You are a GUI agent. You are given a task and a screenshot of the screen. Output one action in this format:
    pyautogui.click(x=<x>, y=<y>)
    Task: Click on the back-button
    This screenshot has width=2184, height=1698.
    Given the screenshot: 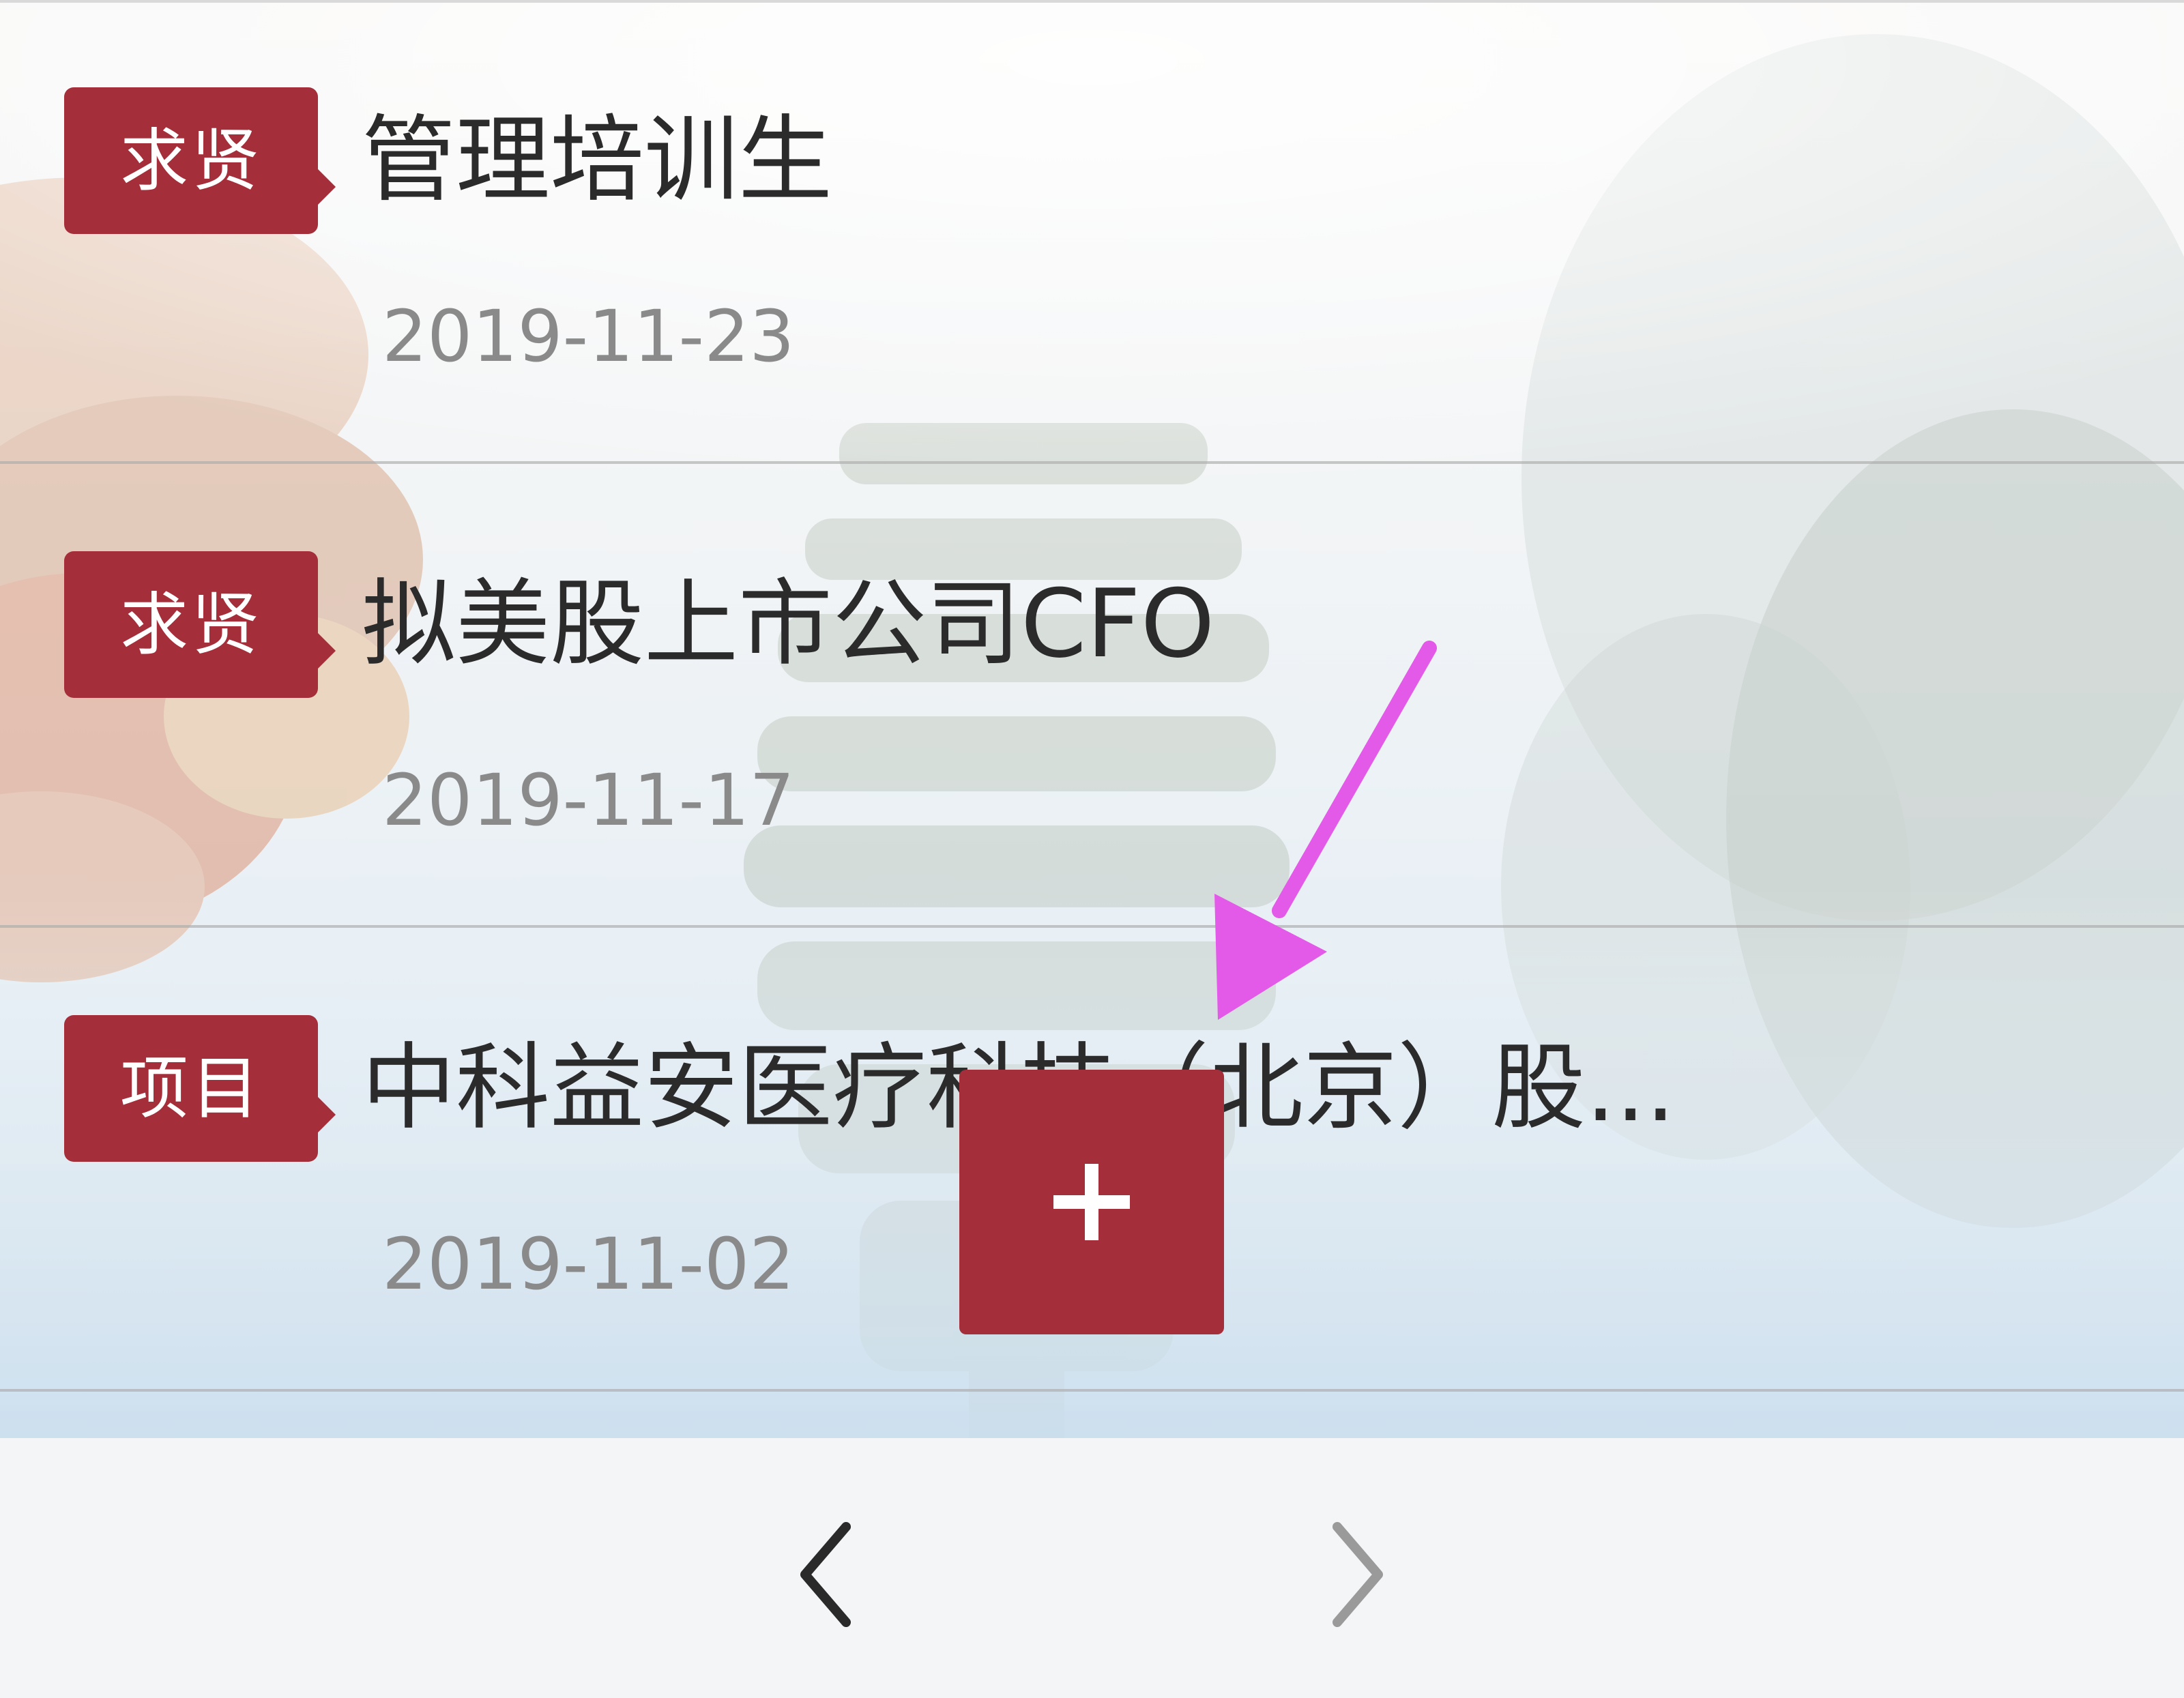 What is the action you would take?
    pyautogui.click(x=825, y=1574)
    